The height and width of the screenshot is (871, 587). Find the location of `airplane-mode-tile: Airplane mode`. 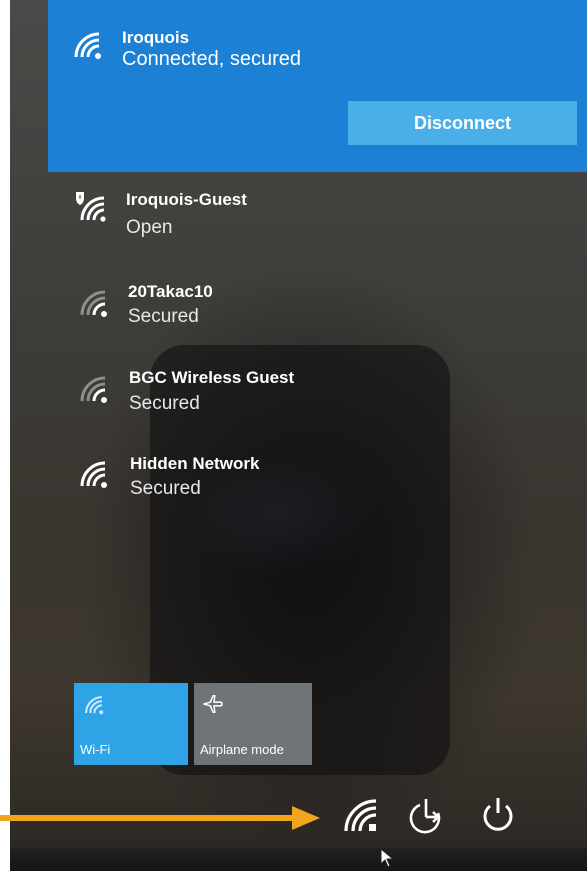

airplane-mode-tile: Airplane mode is located at coordinates (253, 724).